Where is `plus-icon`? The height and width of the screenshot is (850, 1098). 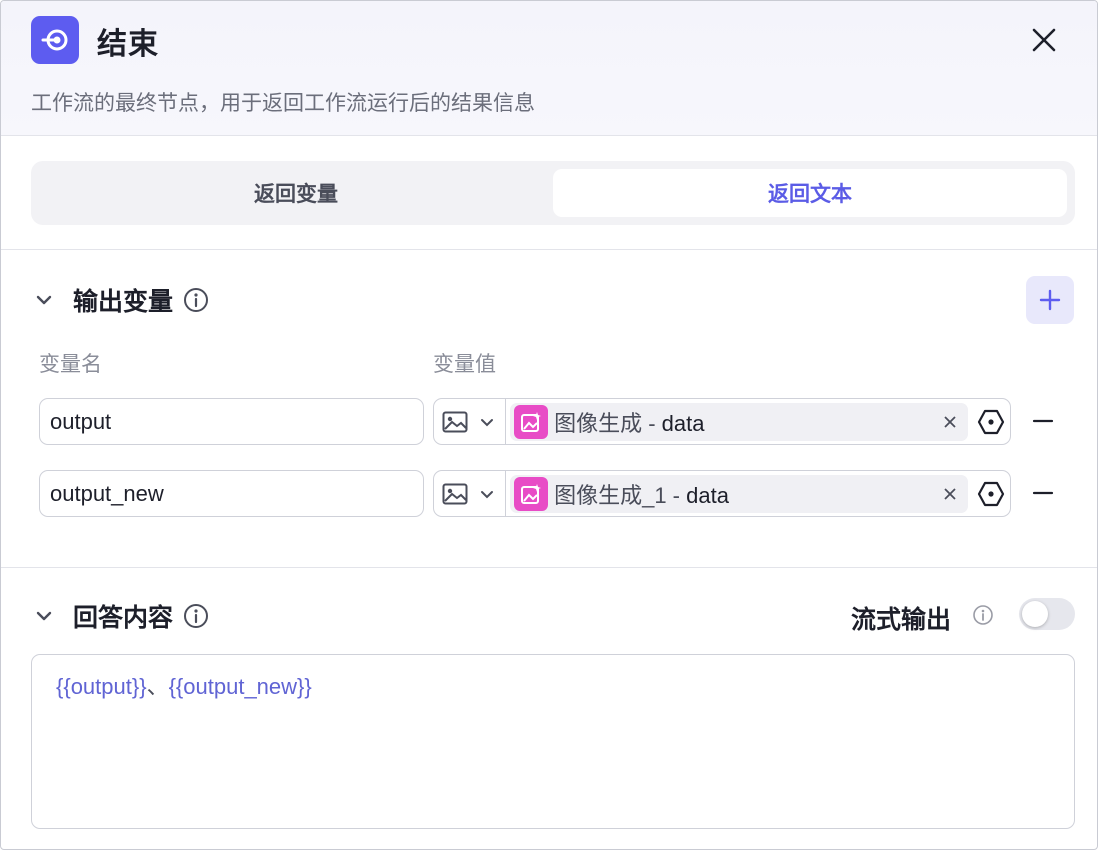
plus-icon is located at coordinates (1050, 300).